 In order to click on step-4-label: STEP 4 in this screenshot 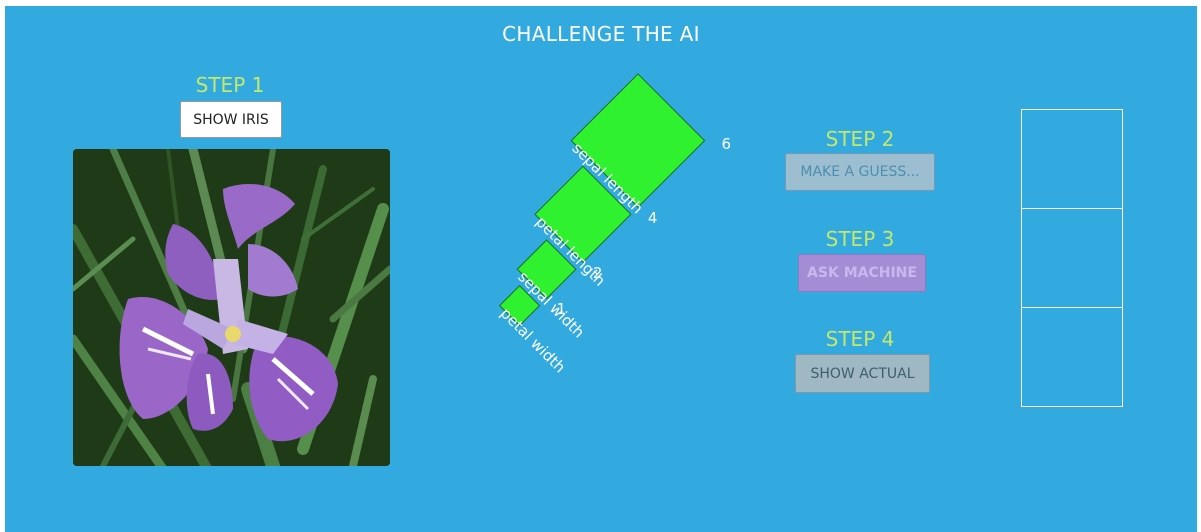, I will do `click(860, 339)`.